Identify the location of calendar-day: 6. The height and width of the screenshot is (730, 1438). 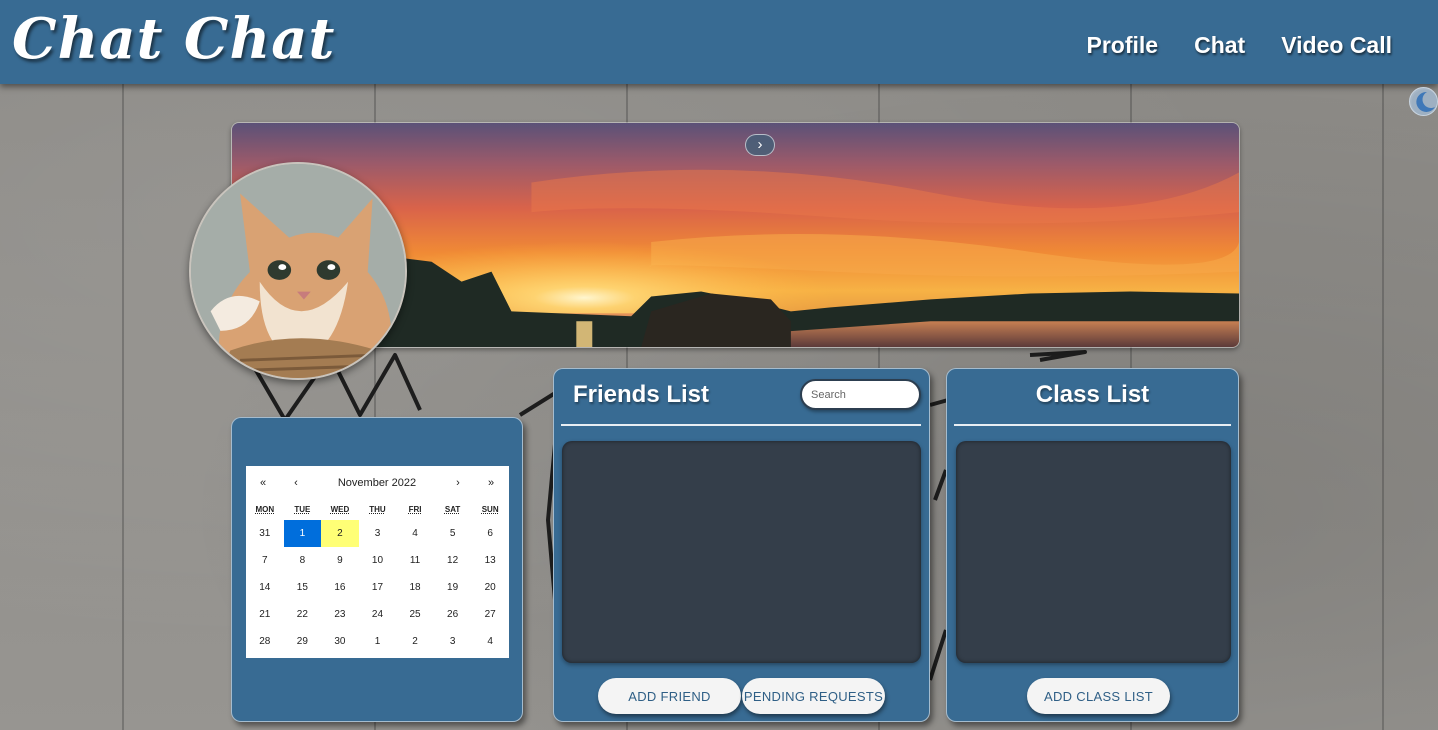
(490, 533).